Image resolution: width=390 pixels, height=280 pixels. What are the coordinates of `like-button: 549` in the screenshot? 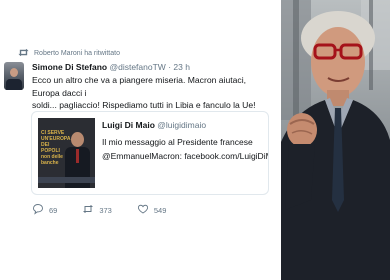 It's located at (152, 210).